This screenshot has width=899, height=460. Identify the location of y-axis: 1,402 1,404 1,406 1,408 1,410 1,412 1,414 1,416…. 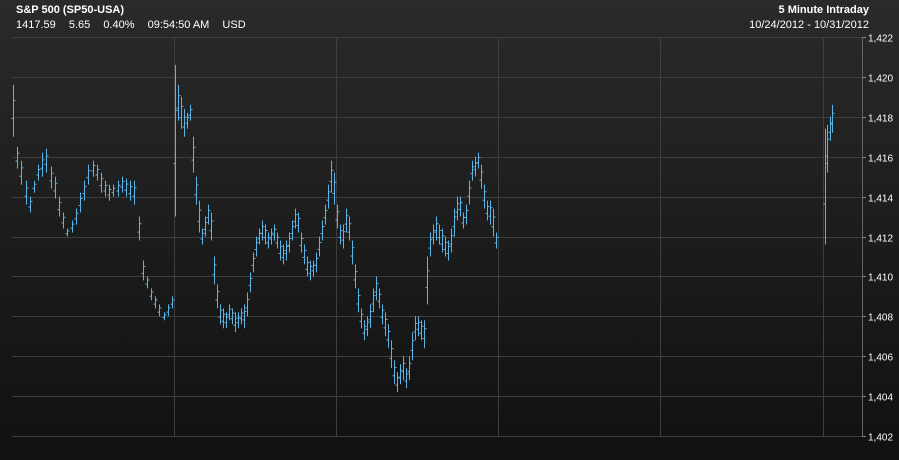
(877, 239).